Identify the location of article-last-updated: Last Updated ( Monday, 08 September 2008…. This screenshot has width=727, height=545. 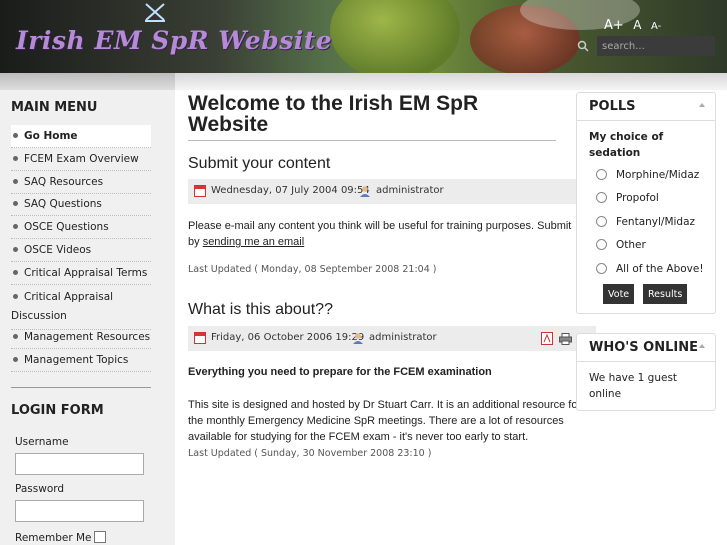
(312, 269).